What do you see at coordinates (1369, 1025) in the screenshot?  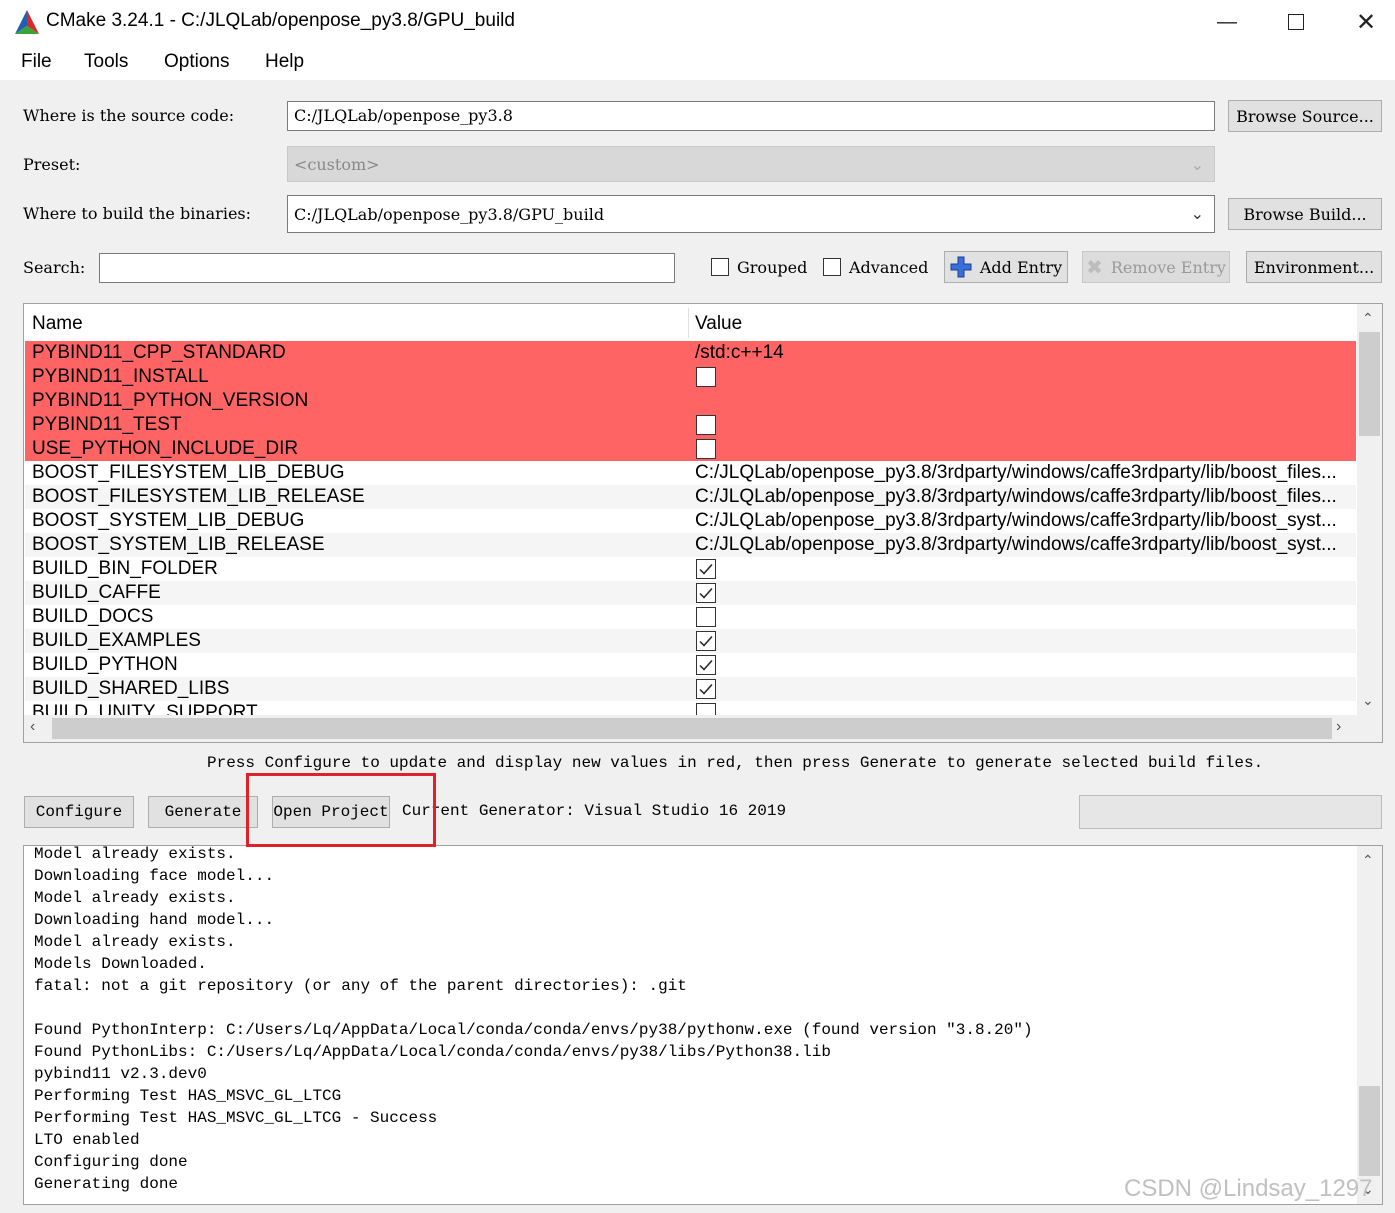 I see `log-vertical-scrollbar: ⌃ ⌄` at bounding box center [1369, 1025].